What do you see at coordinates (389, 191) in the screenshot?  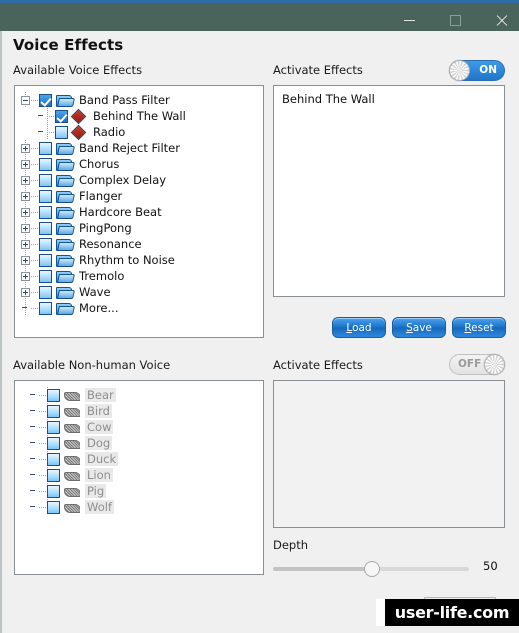 I see `activate-effects-list-top: Behind The Wall` at bounding box center [389, 191].